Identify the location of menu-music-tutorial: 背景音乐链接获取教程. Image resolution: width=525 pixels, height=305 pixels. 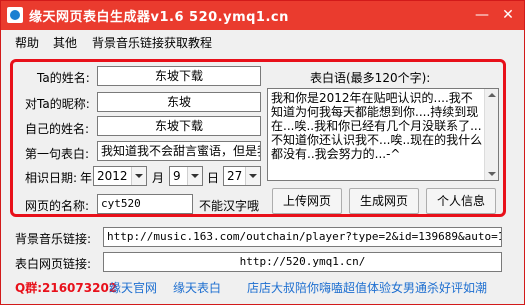
(152, 42).